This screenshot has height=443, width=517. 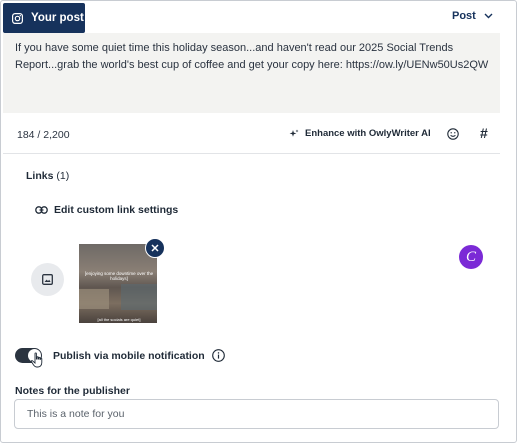 I want to click on image-icon, so click(x=47, y=279).